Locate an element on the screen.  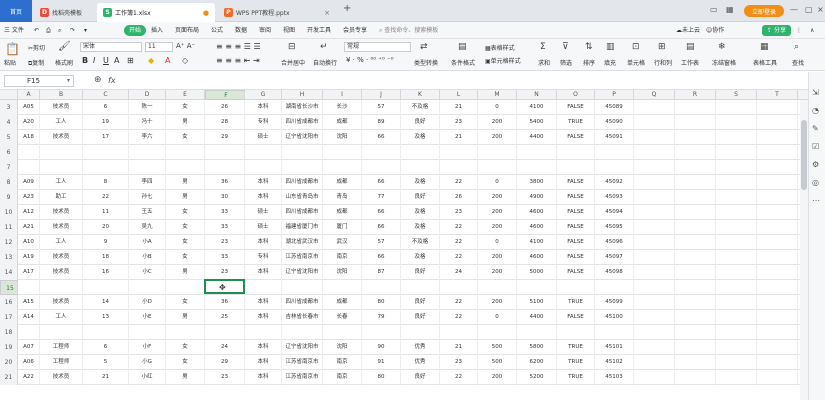
table-cell: 33 is located at coordinates (225, 212).